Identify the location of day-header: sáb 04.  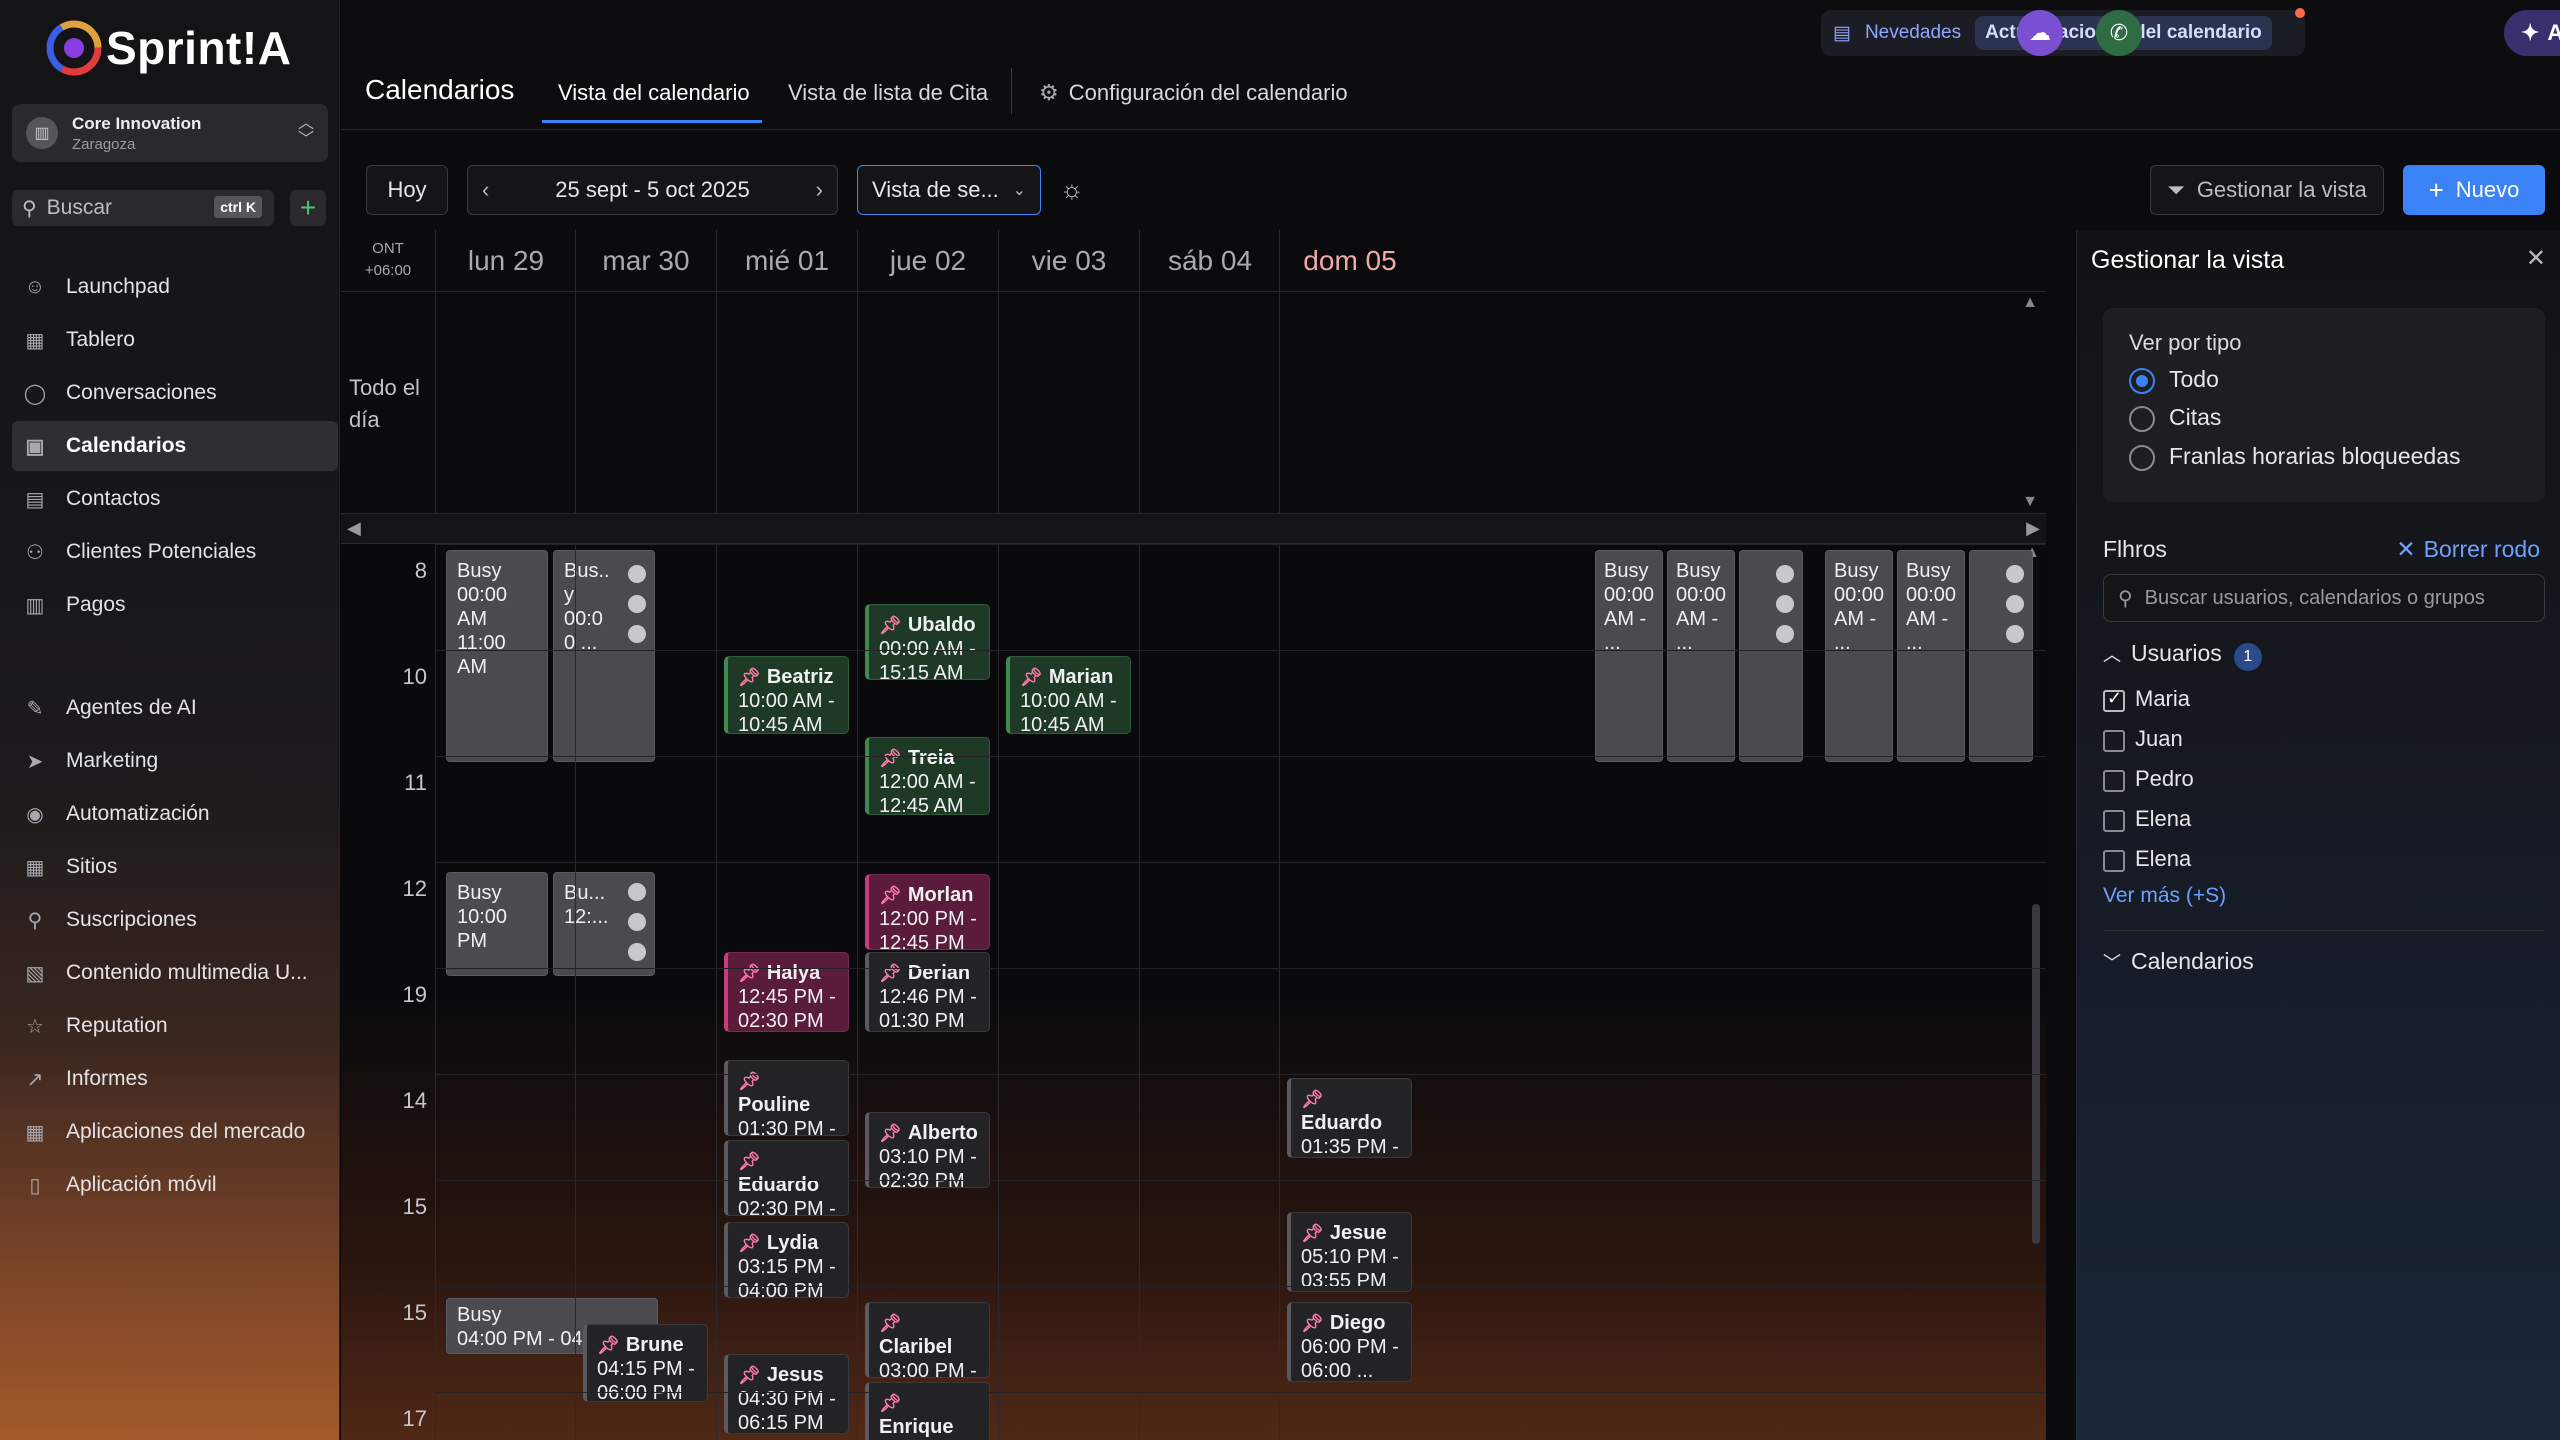
(1209, 261).